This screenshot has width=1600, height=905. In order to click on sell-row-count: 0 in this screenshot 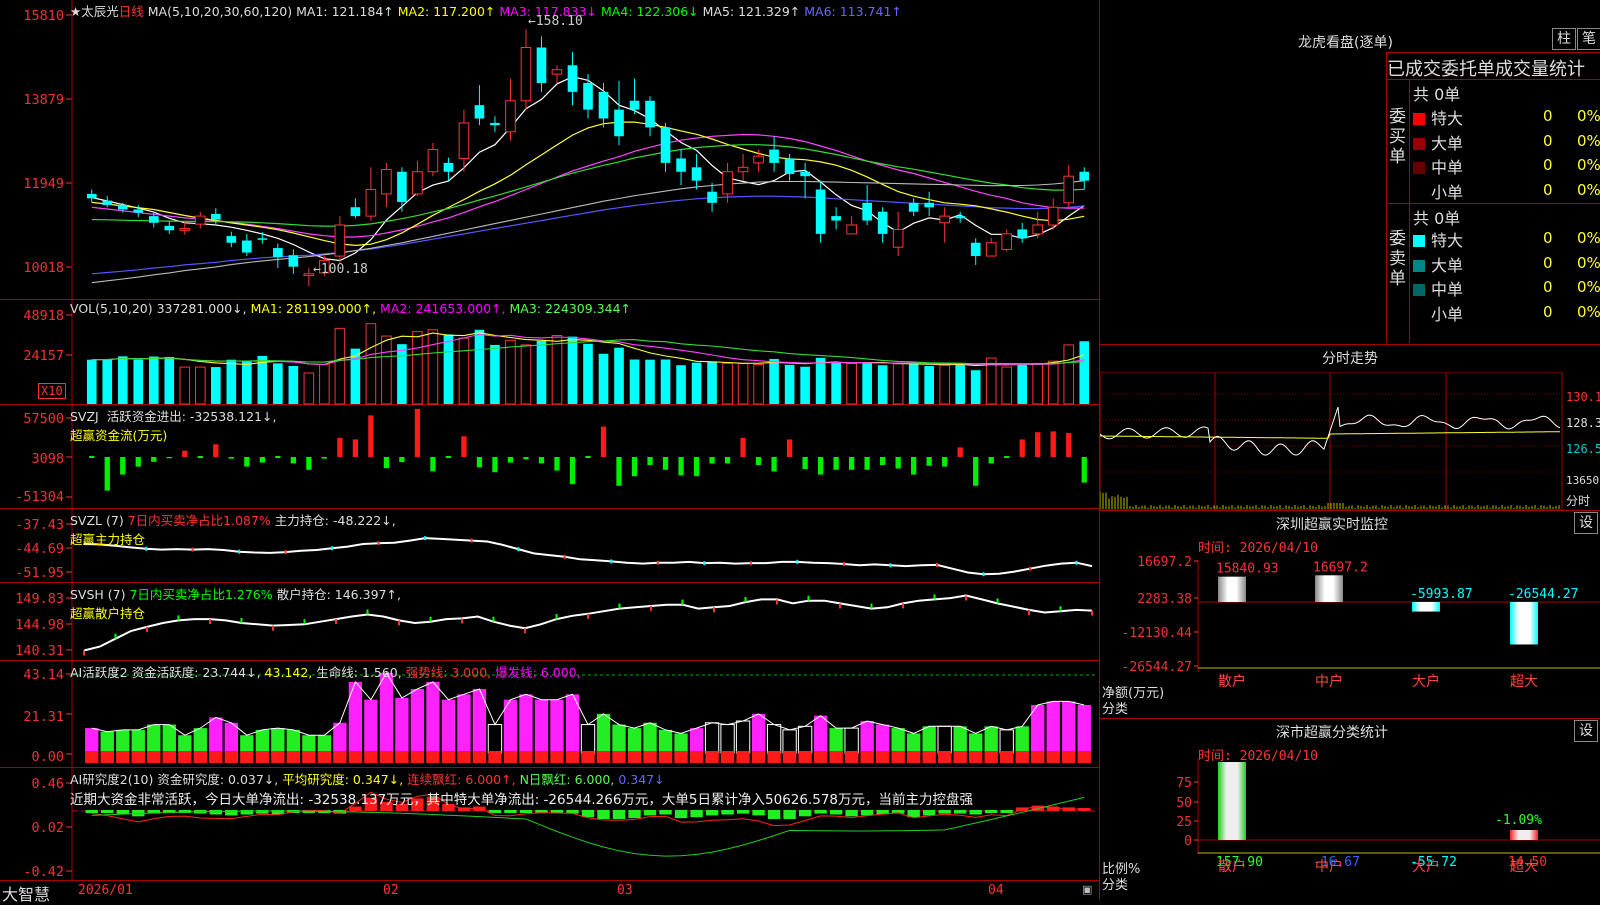, I will do `click(1548, 287)`.